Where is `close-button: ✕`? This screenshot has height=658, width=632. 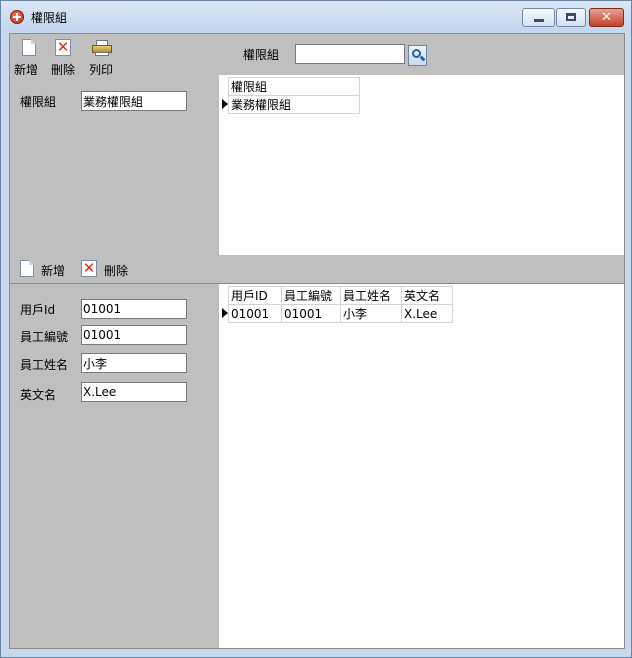
close-button: ✕ is located at coordinates (606, 17).